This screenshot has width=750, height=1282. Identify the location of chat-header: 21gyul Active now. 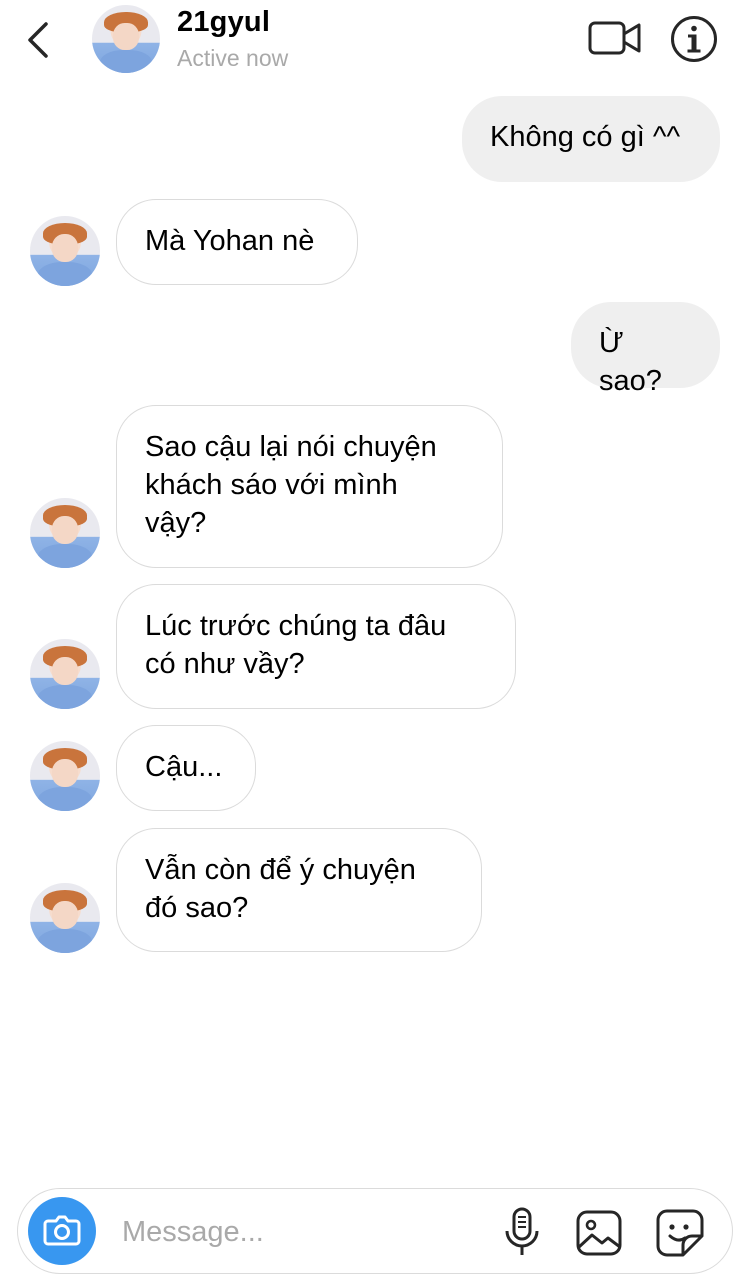
(375, 43).